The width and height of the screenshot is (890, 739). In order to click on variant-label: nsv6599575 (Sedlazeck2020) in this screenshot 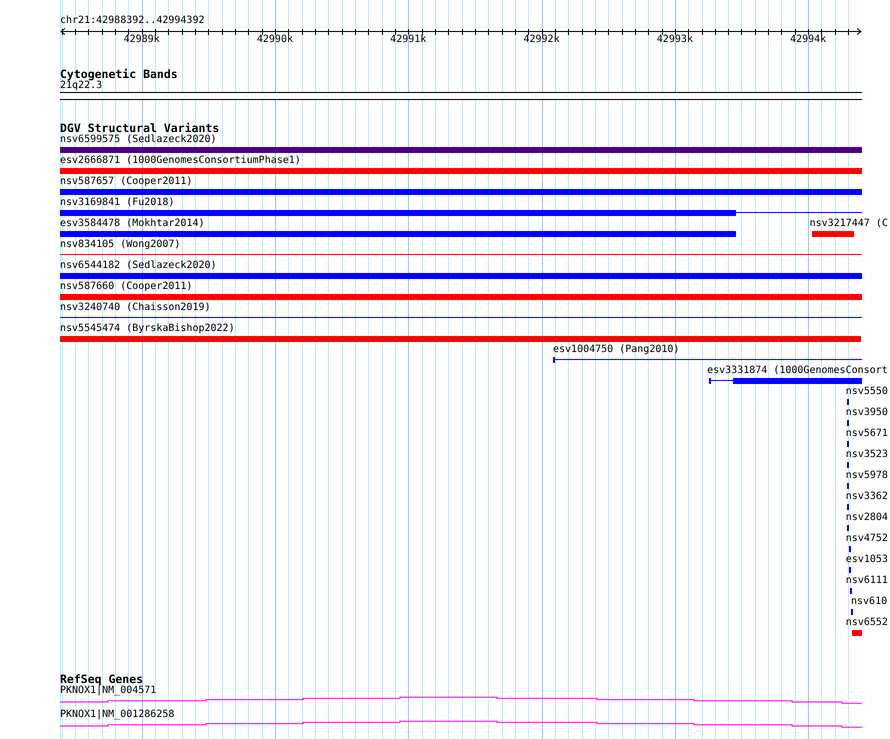, I will do `click(138, 140)`.